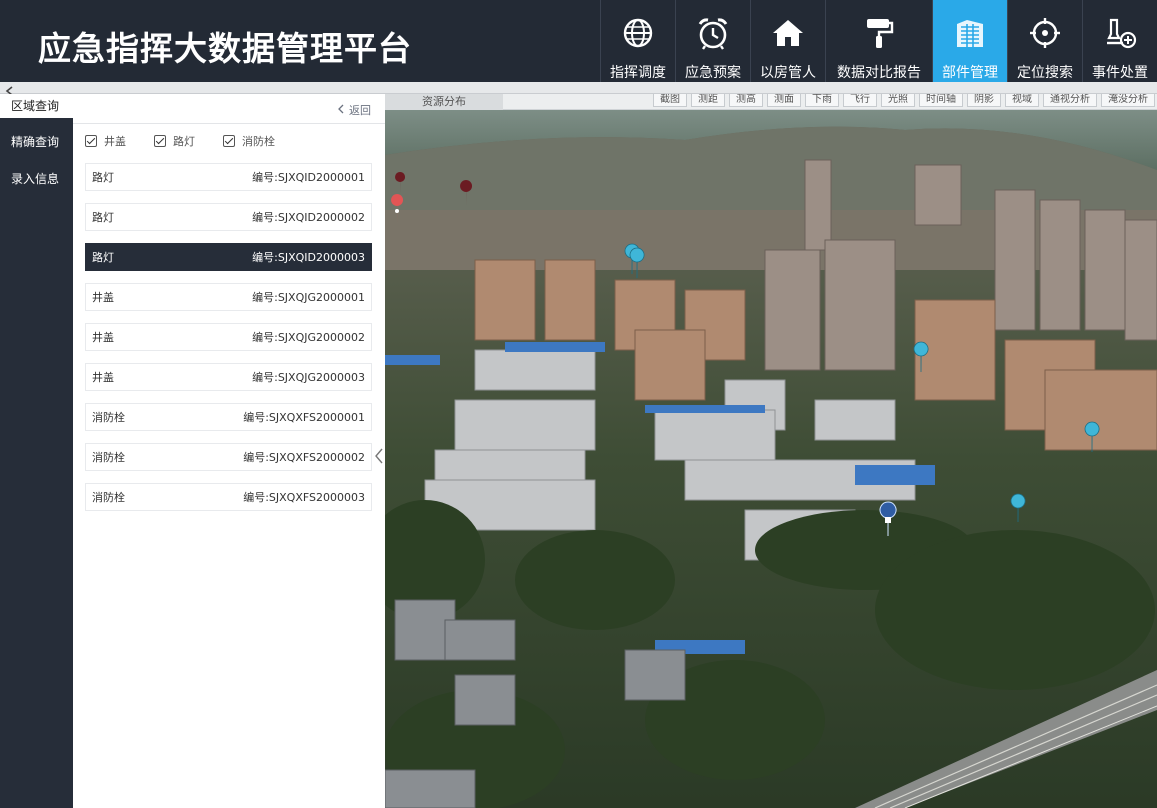 This screenshot has height=808, width=1157. What do you see at coordinates (225, 48) in the screenshot?
I see `app-title: 应急指挥大数据管理平台` at bounding box center [225, 48].